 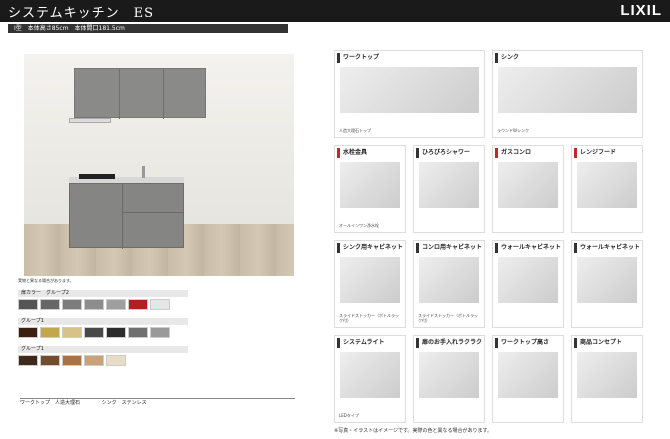 I want to click on feature-title: 扉のお手入れラクラク, so click(x=449, y=343).